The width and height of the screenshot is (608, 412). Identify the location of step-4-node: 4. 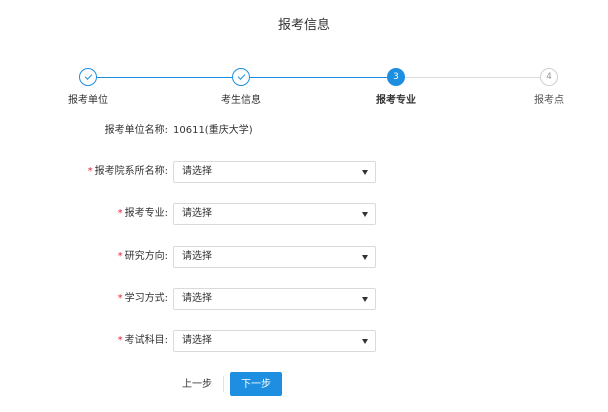
(549, 77).